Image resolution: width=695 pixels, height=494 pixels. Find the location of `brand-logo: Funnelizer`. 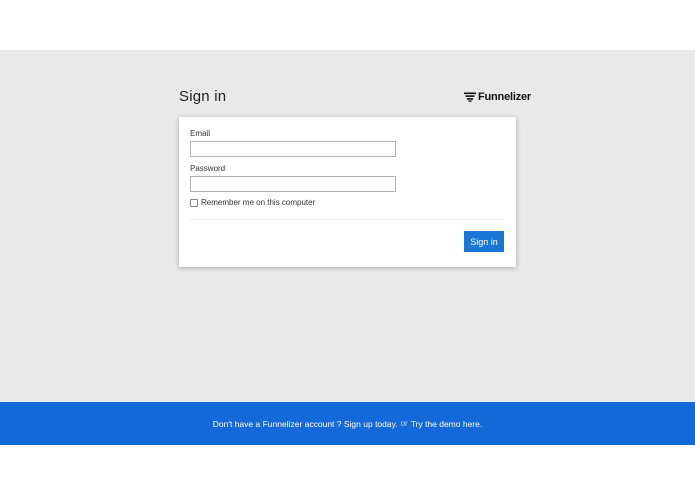

brand-logo: Funnelizer is located at coordinates (497, 97).